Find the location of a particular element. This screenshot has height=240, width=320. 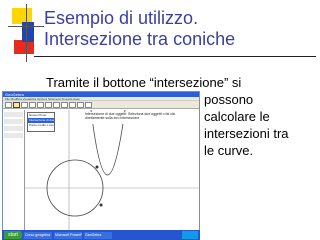

decorative-horizontal-line is located at coordinates (26, 26).